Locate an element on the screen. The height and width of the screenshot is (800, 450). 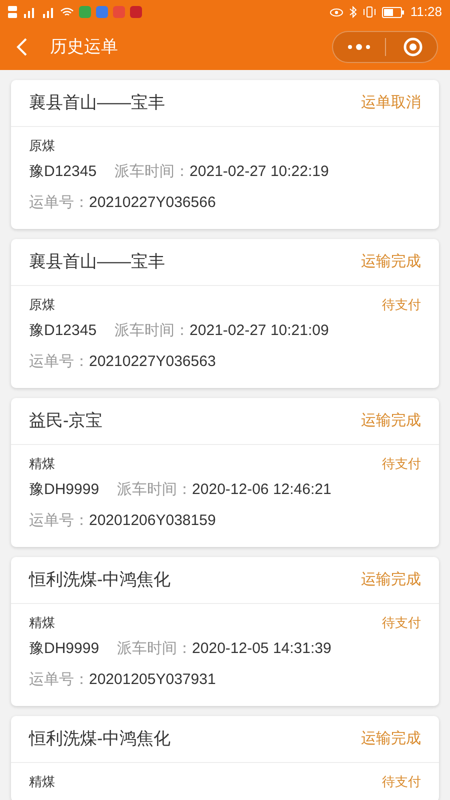
back-icon is located at coordinates (22, 47).